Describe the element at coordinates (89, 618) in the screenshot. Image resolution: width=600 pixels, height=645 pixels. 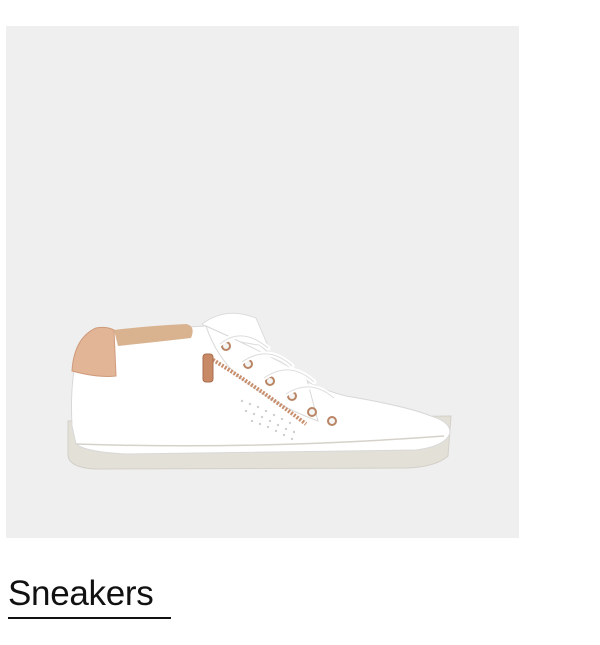
I see `category-underline` at that location.